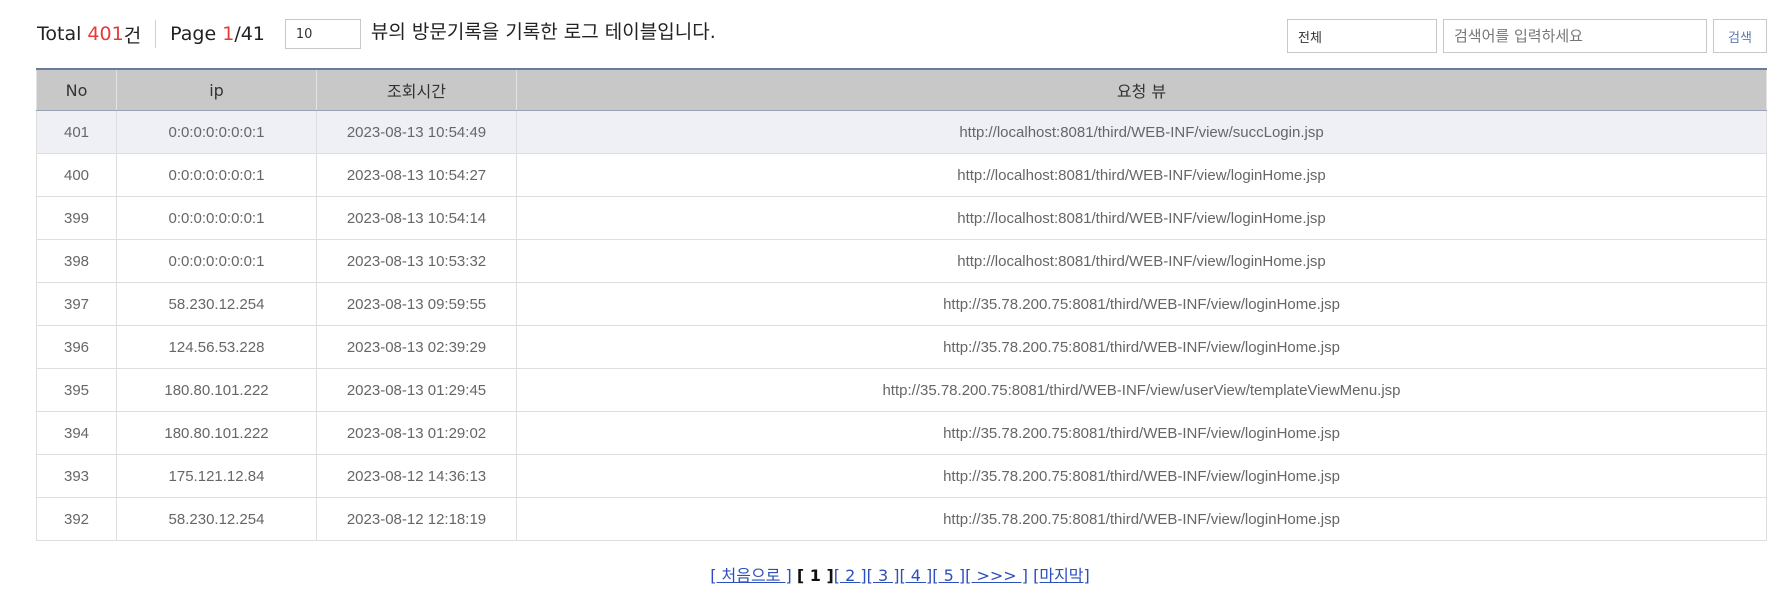  Describe the element at coordinates (105, 34) in the screenshot. I see `total-number: 401` at that location.